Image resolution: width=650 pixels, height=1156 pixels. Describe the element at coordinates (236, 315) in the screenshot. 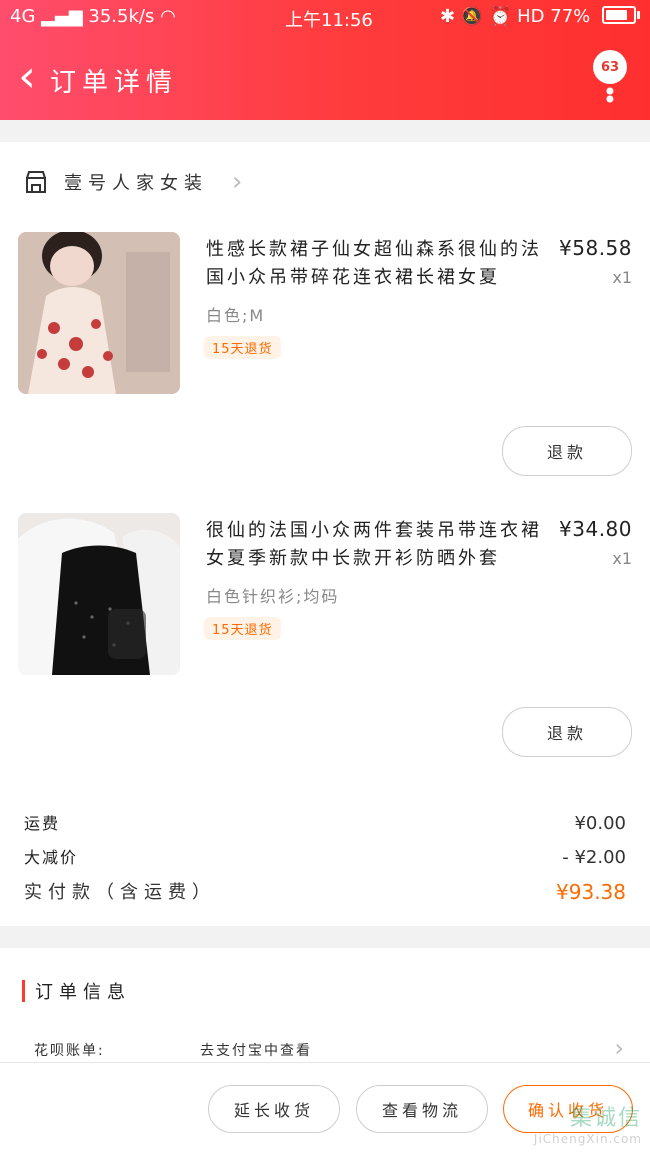

I see `product-spec: 白色;M` at that location.